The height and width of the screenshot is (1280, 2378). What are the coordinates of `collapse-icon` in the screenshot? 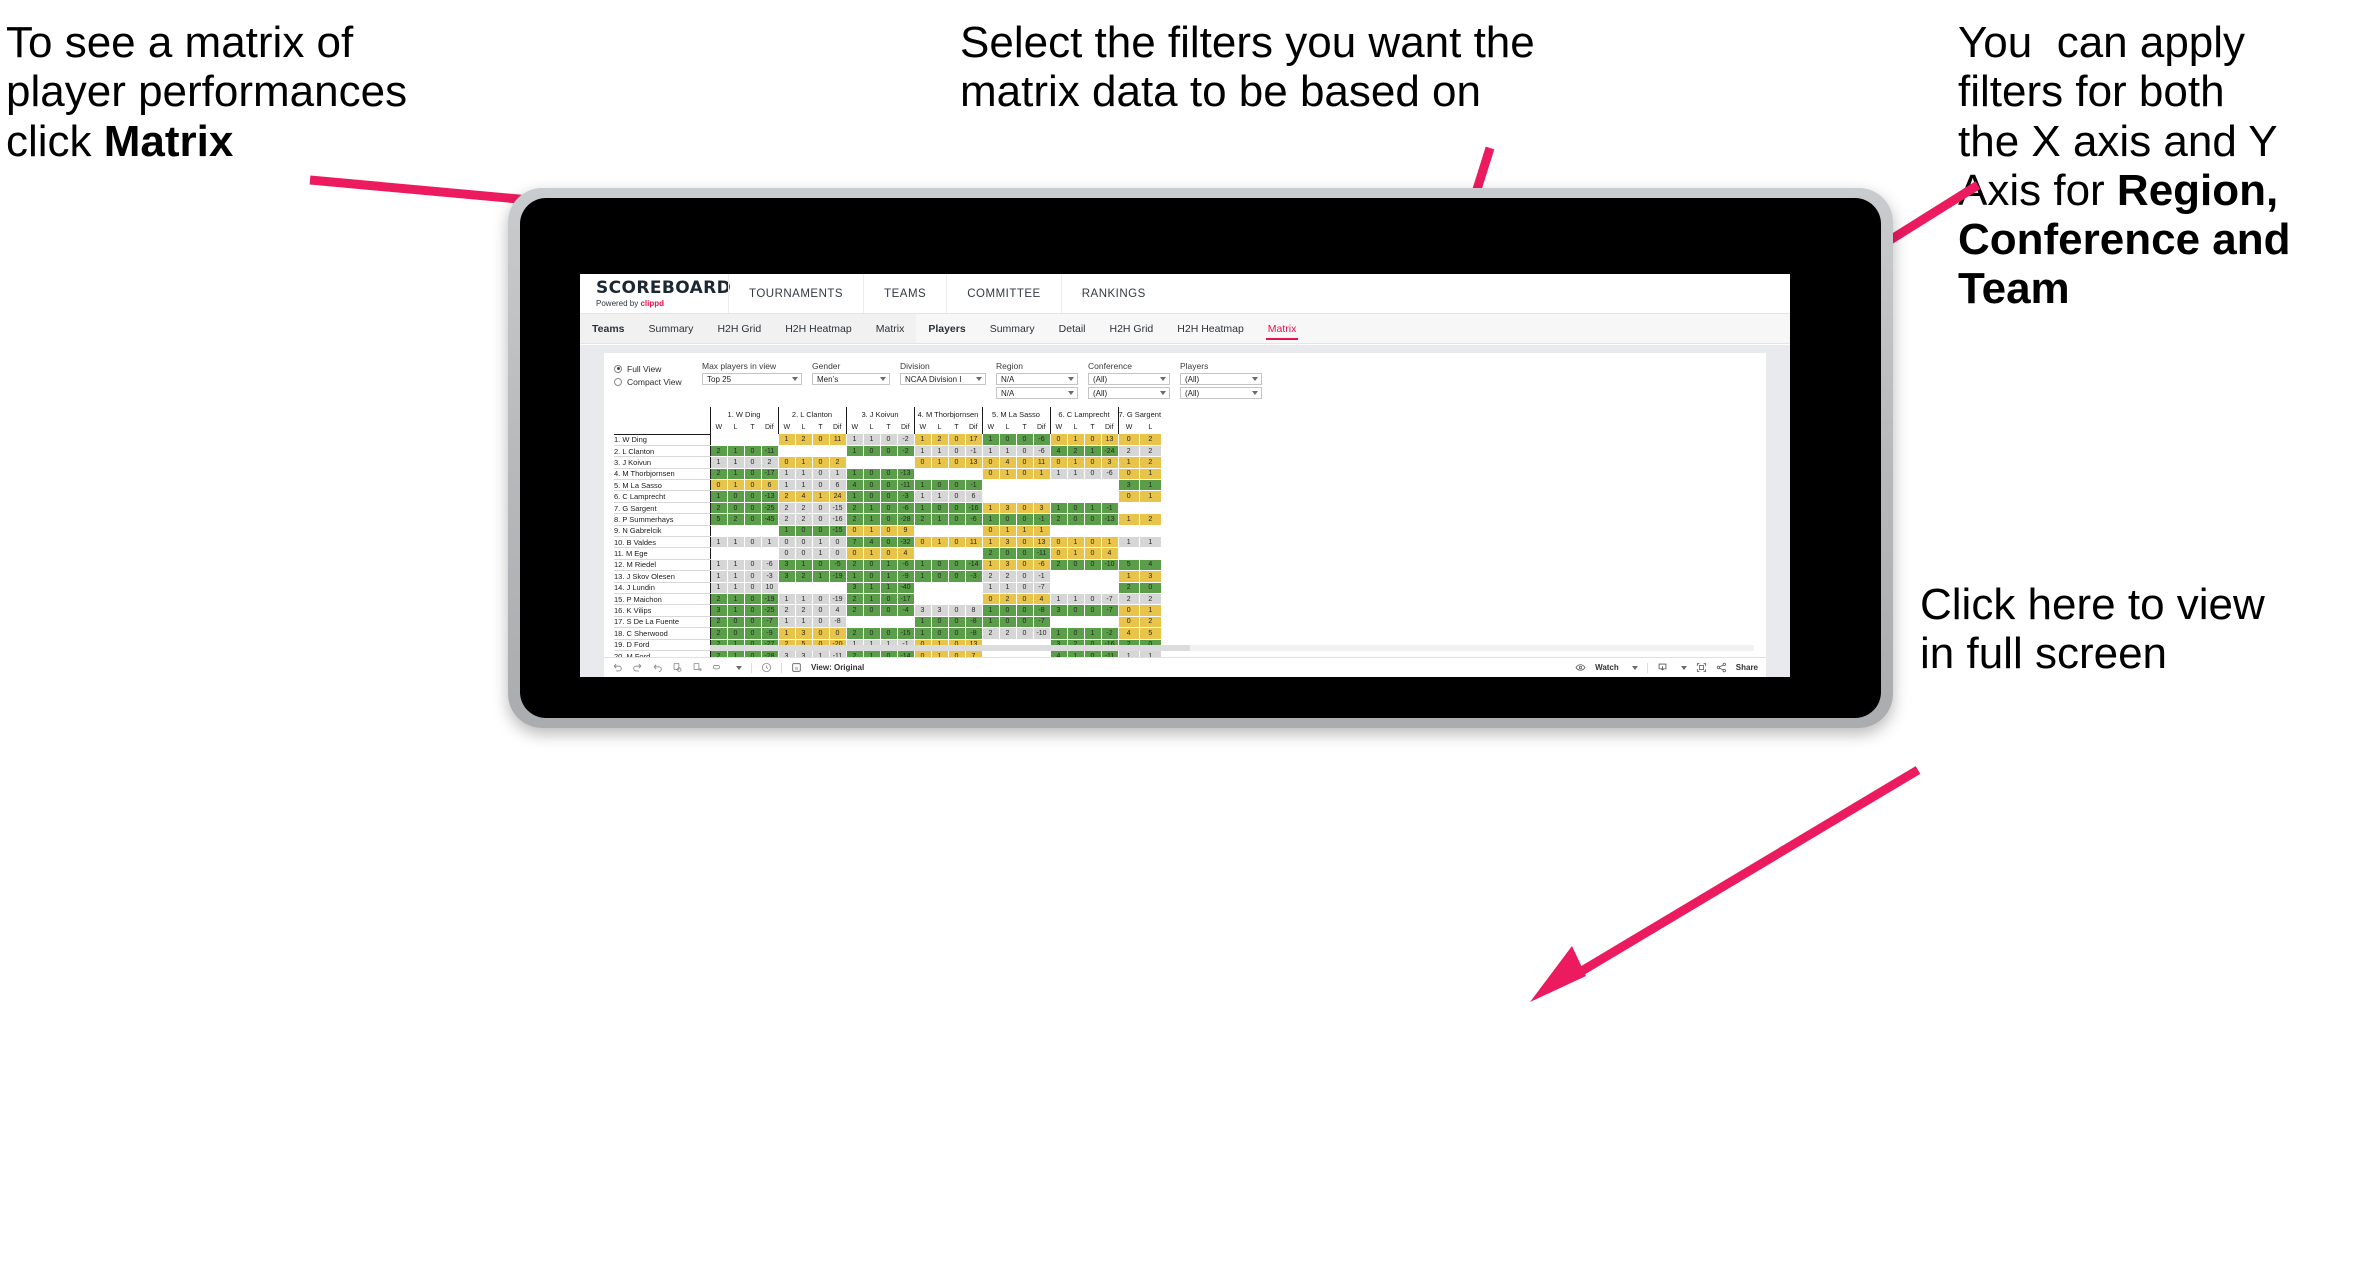 It's located at (717, 667).